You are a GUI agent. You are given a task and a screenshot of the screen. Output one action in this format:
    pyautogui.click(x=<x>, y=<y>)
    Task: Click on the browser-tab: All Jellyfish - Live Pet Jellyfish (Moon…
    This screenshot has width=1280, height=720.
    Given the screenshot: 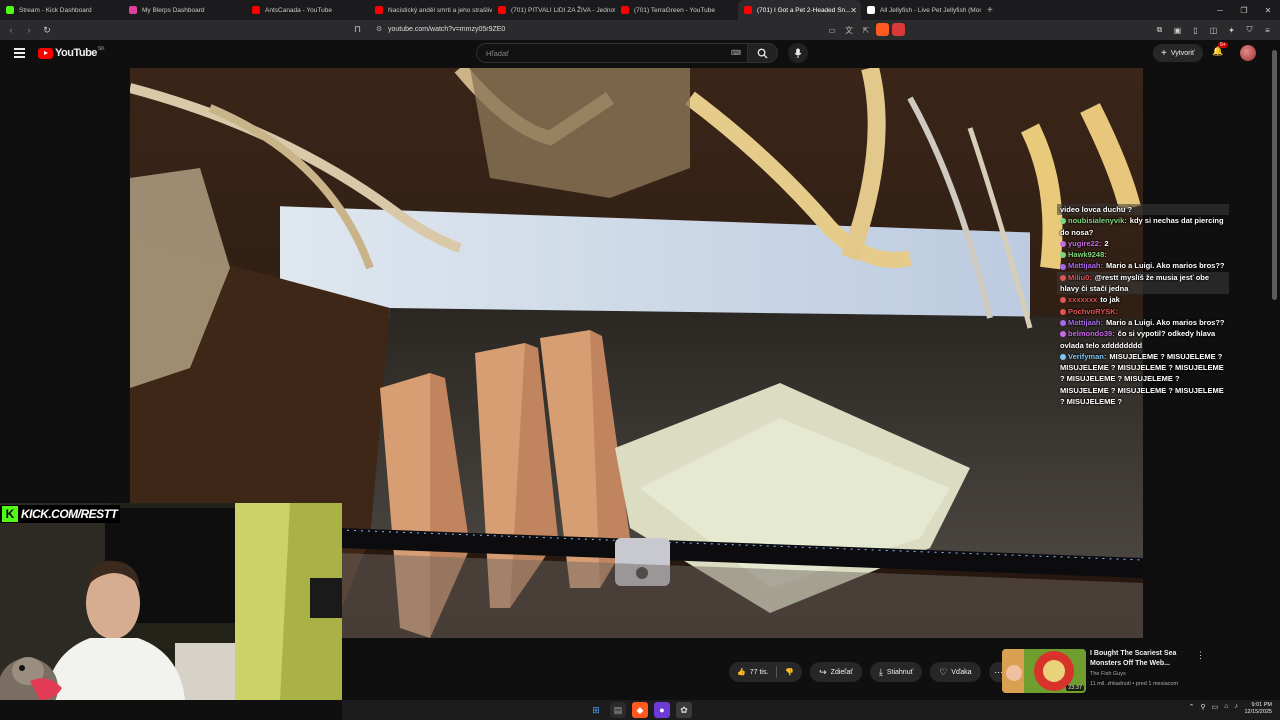 What is the action you would take?
    pyautogui.click(x=921, y=10)
    